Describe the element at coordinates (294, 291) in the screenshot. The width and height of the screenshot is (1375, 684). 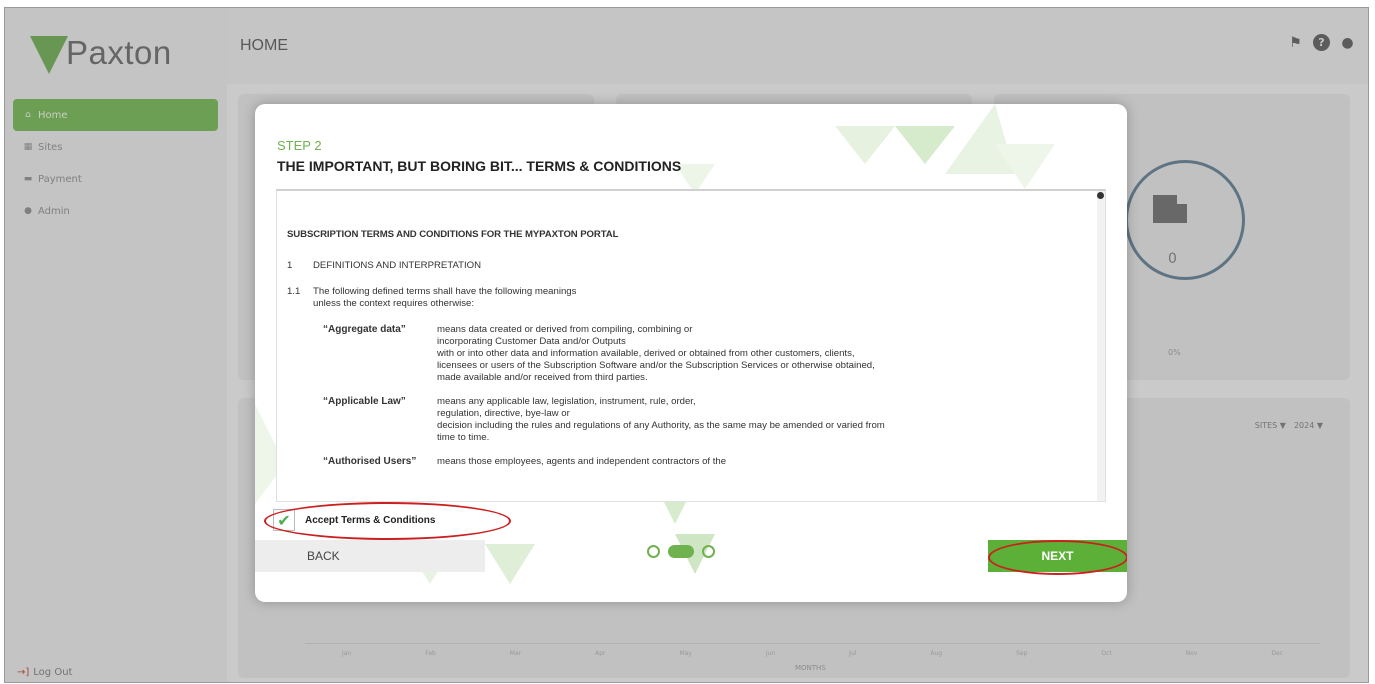
I see `clause-number: 1.1` at that location.